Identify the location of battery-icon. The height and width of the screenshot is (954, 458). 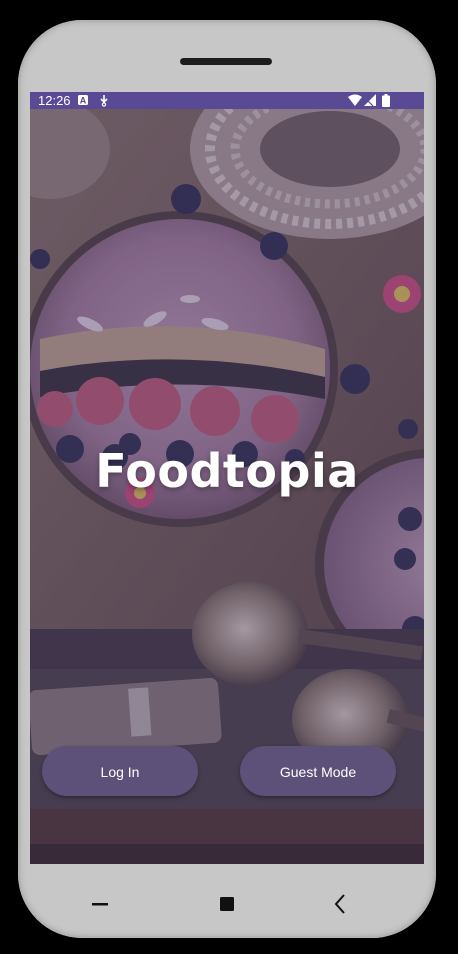
(386, 102).